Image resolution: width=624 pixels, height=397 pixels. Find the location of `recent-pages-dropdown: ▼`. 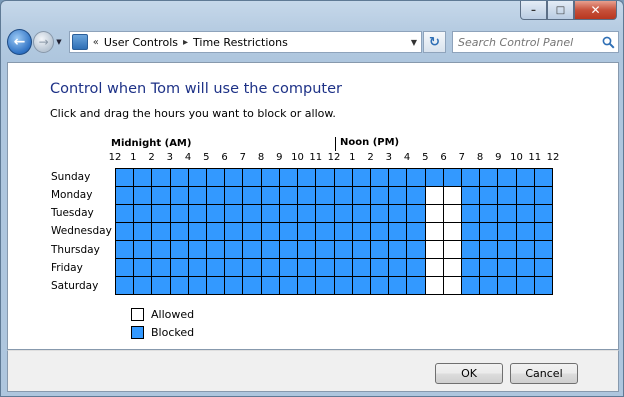

recent-pages-dropdown: ▼ is located at coordinates (61, 42).